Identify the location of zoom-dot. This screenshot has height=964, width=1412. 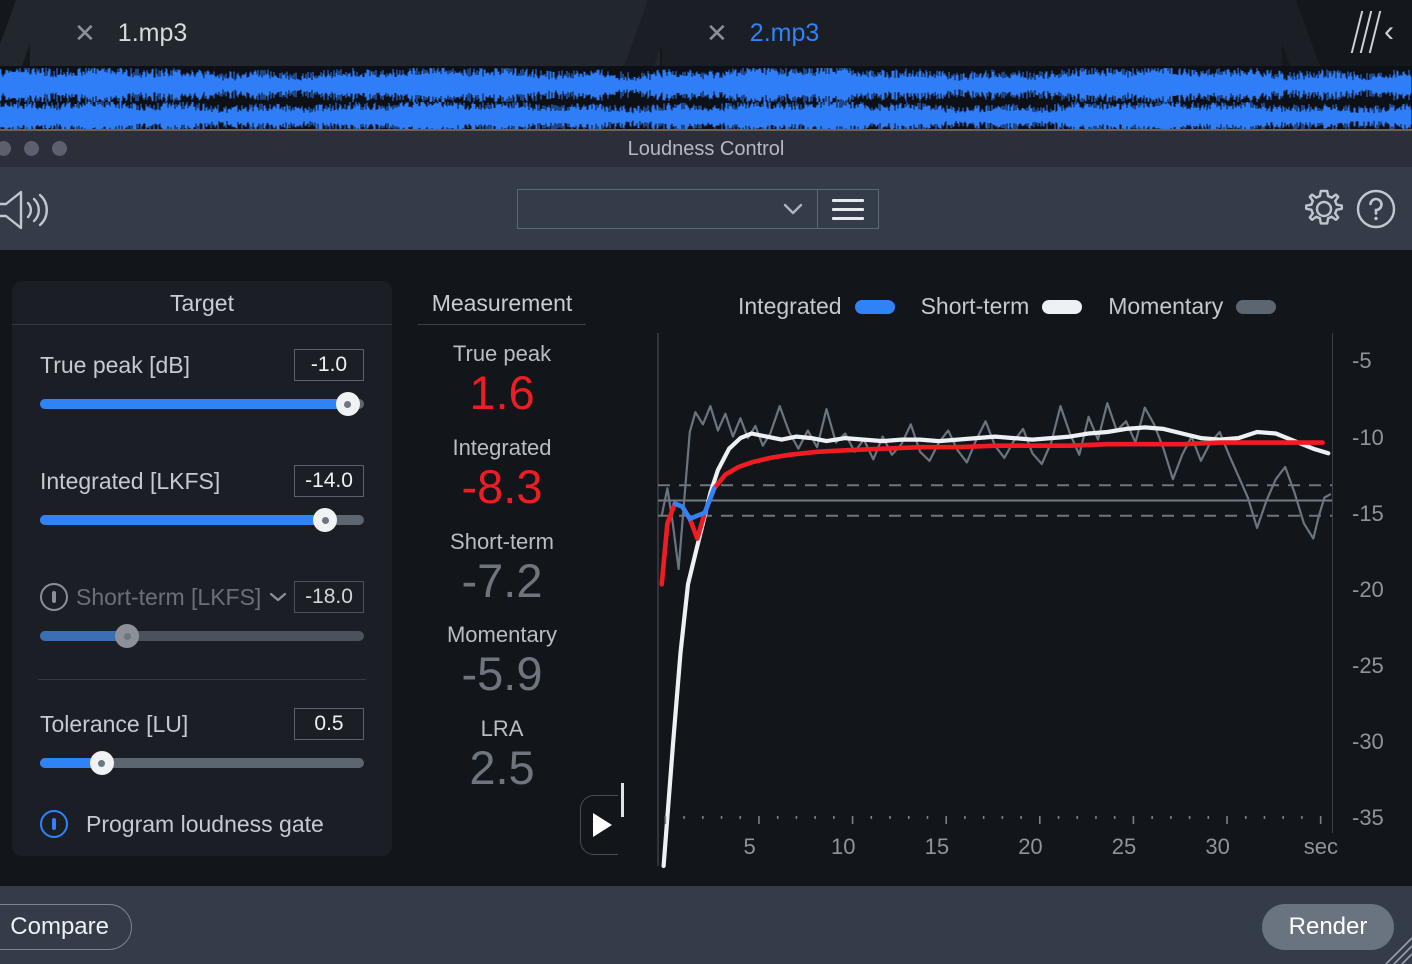
(59, 148).